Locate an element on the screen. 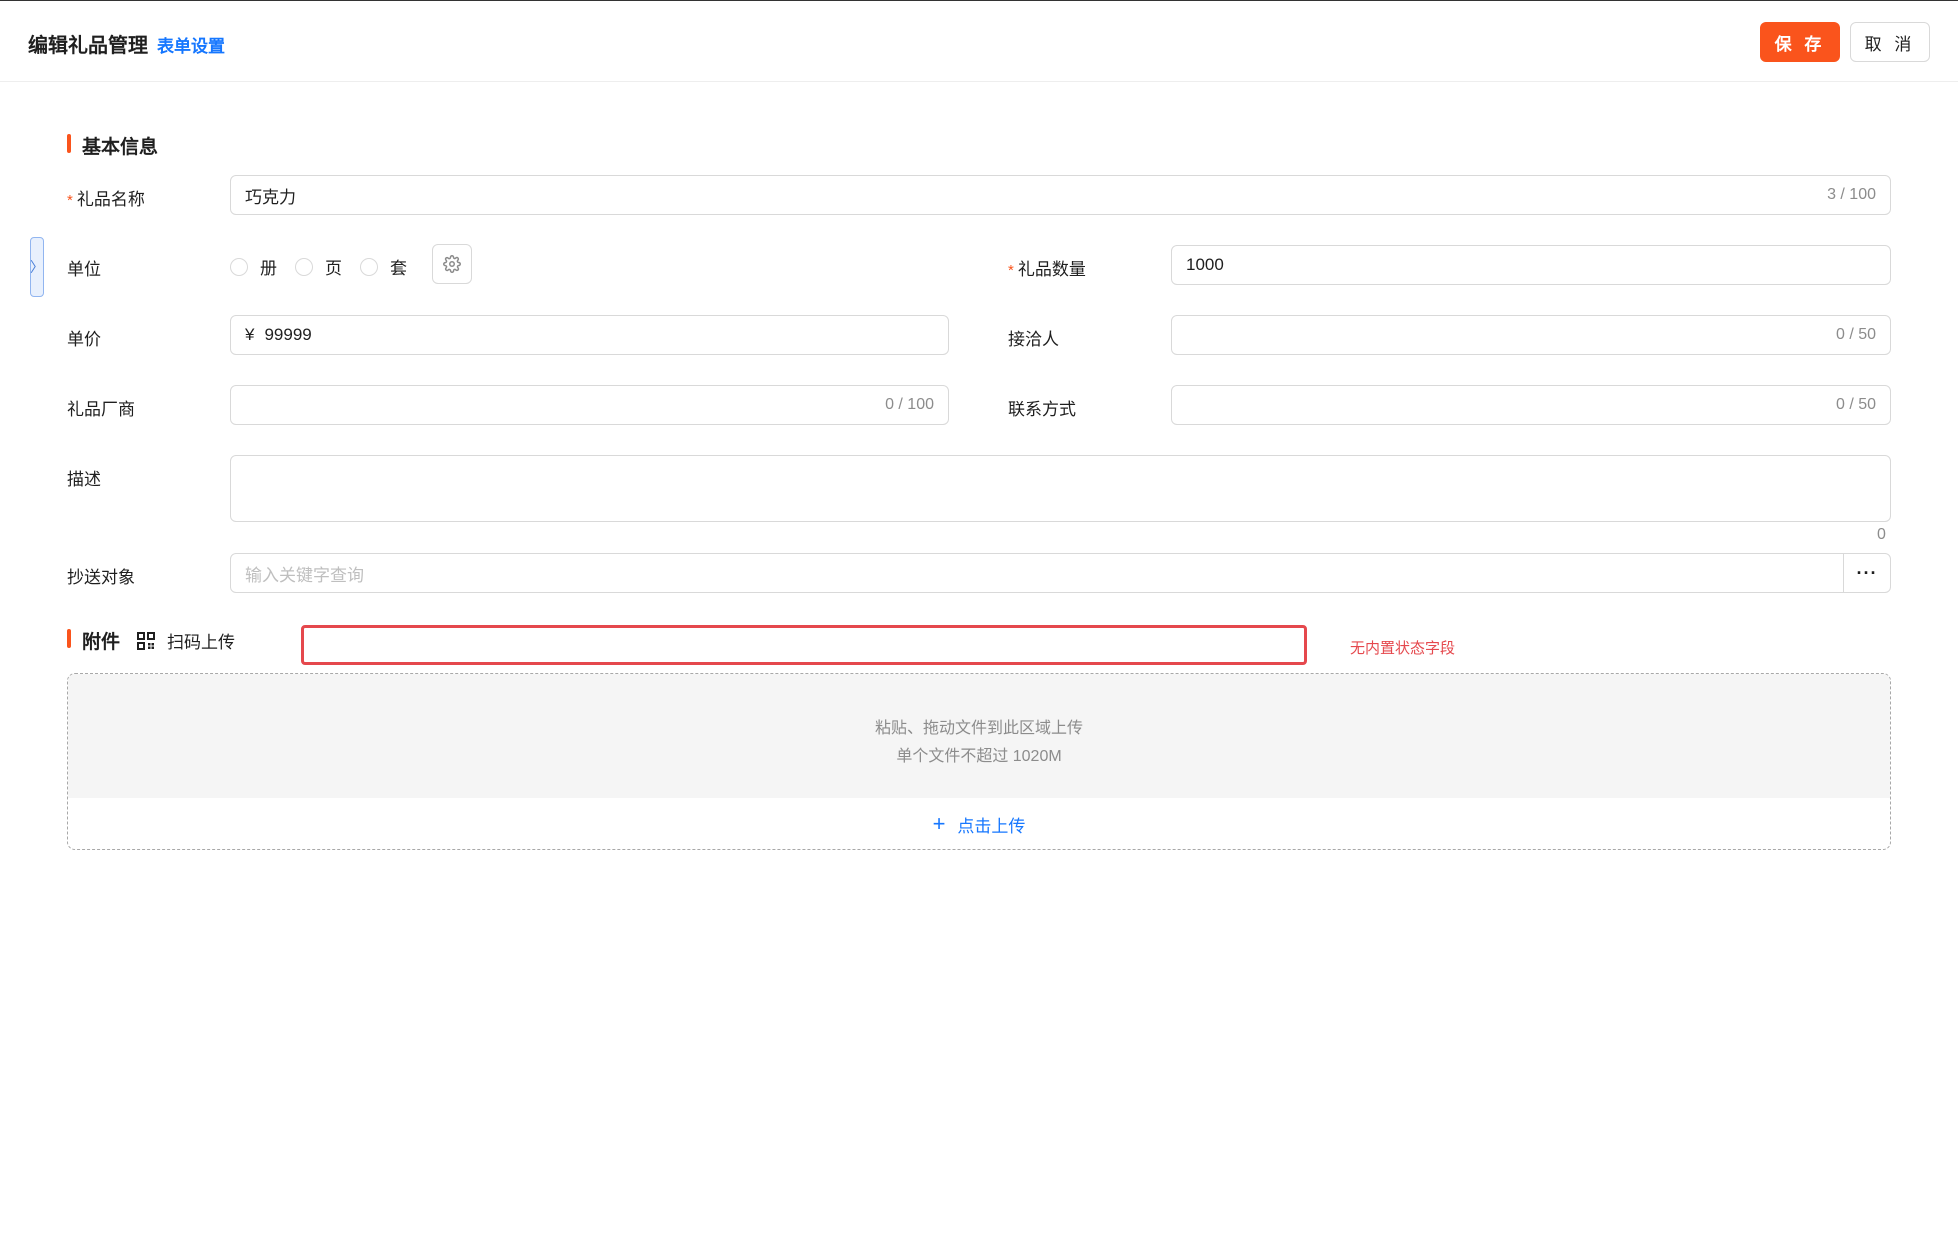 The image size is (1958, 1252). plus-icon: + is located at coordinates (939, 823).